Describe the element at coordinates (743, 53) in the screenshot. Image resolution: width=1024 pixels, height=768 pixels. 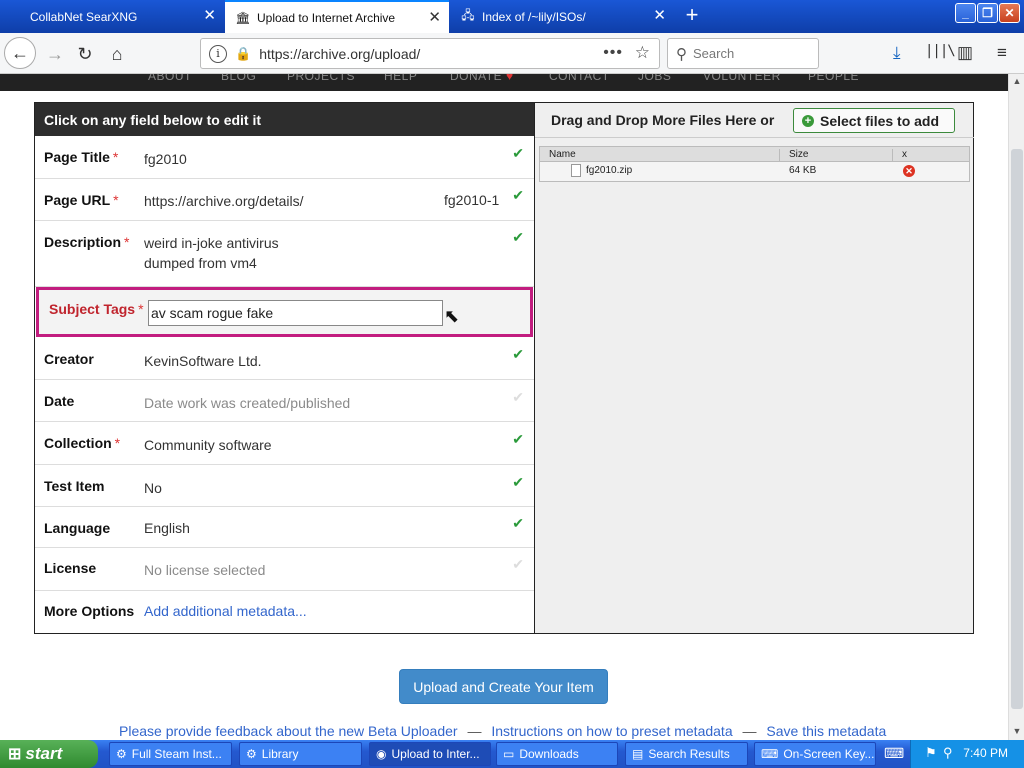
I see `search-input: ⚲ Search` at that location.